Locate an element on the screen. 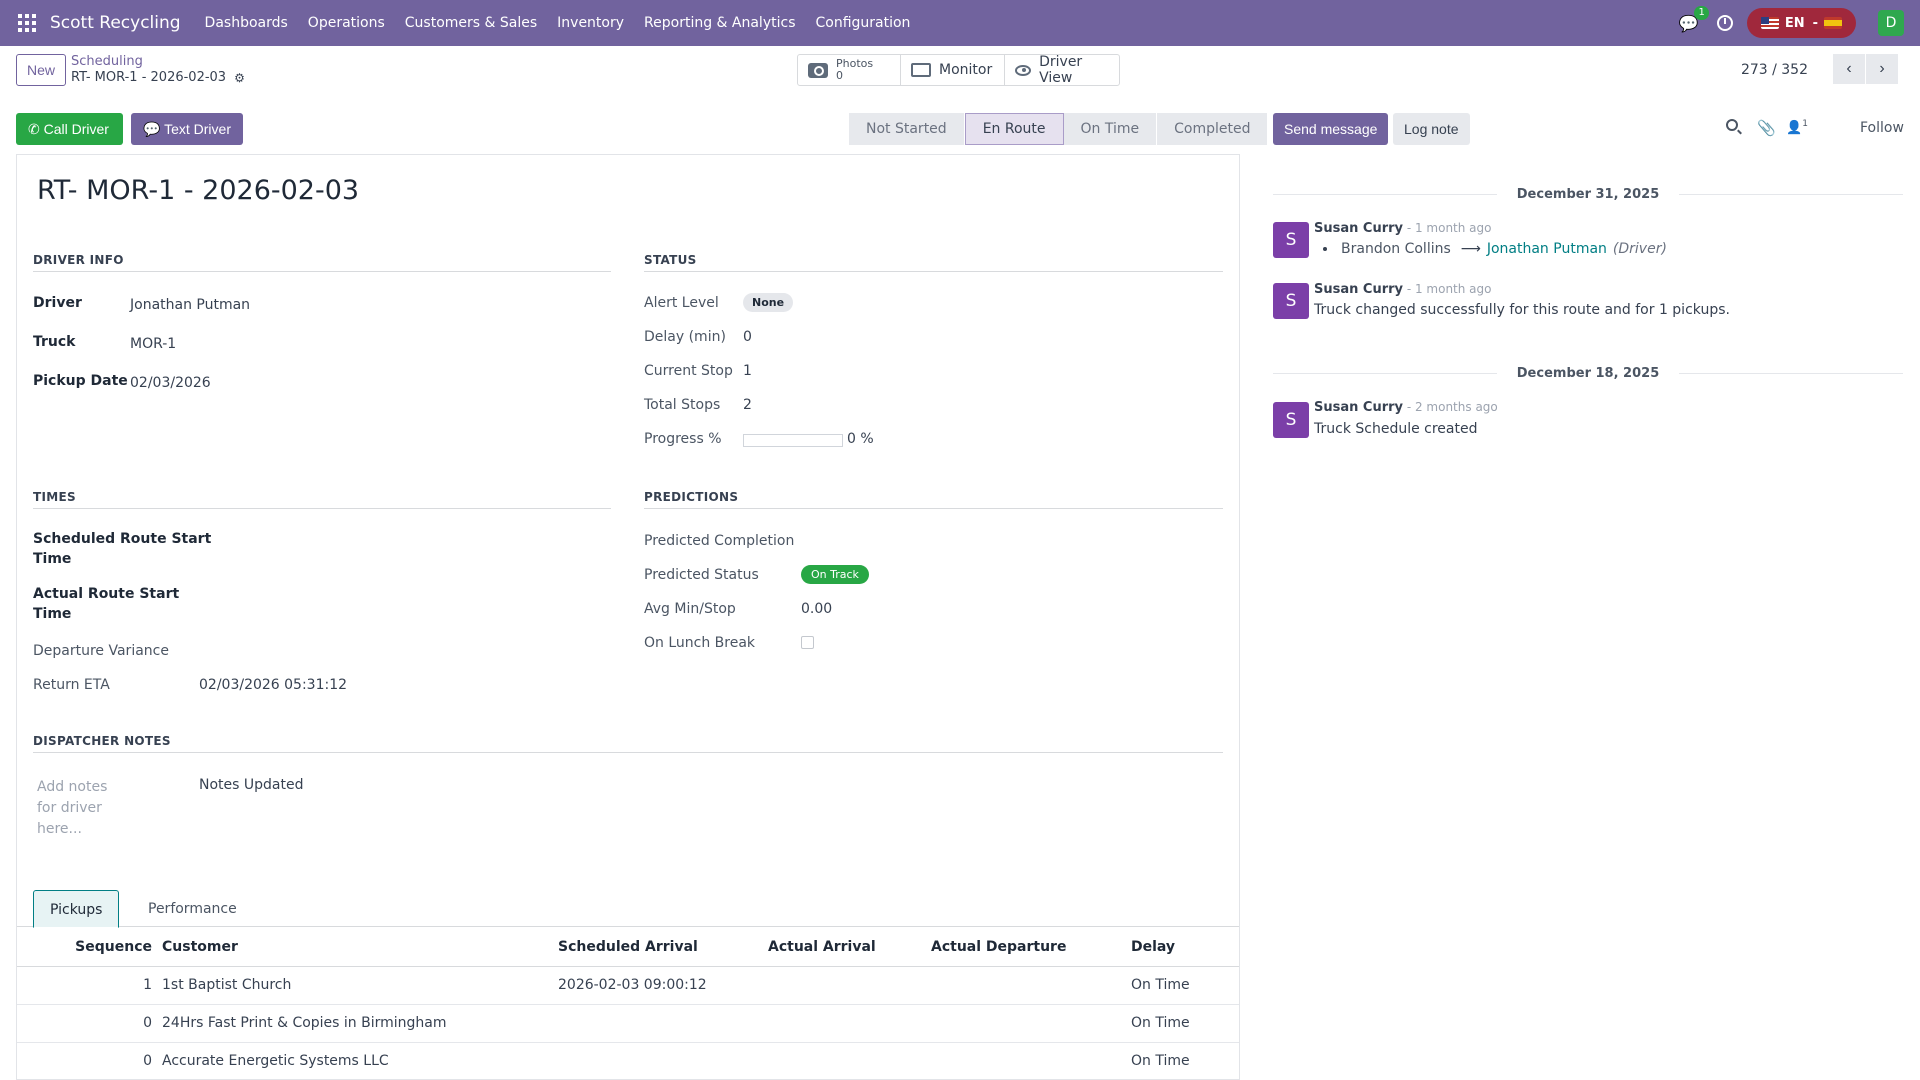 The height and width of the screenshot is (1080, 1920). monitor-button: Monitor is located at coordinates (953, 70).